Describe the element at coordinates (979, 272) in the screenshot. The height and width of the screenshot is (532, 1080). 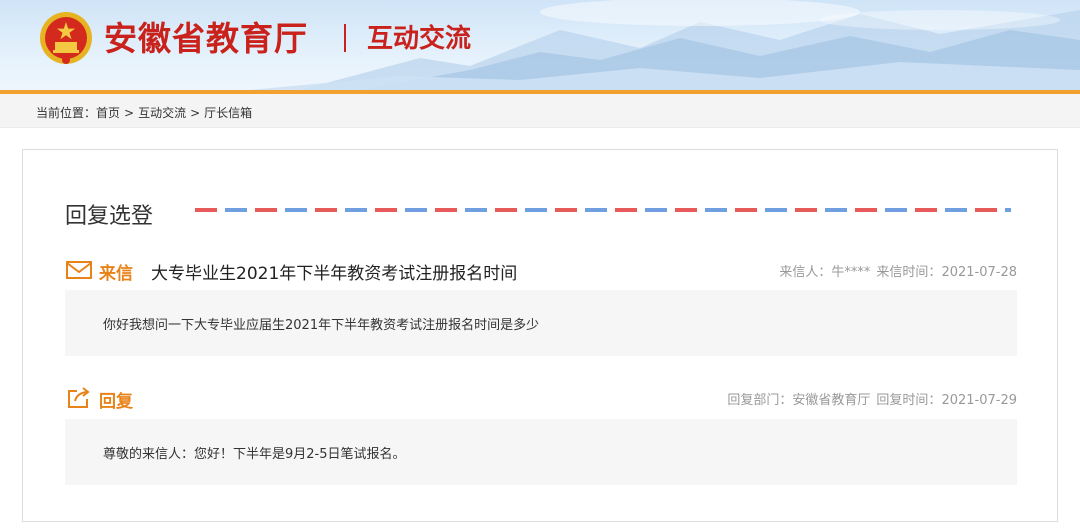
I see `letter-time: 2021-07-28` at that location.